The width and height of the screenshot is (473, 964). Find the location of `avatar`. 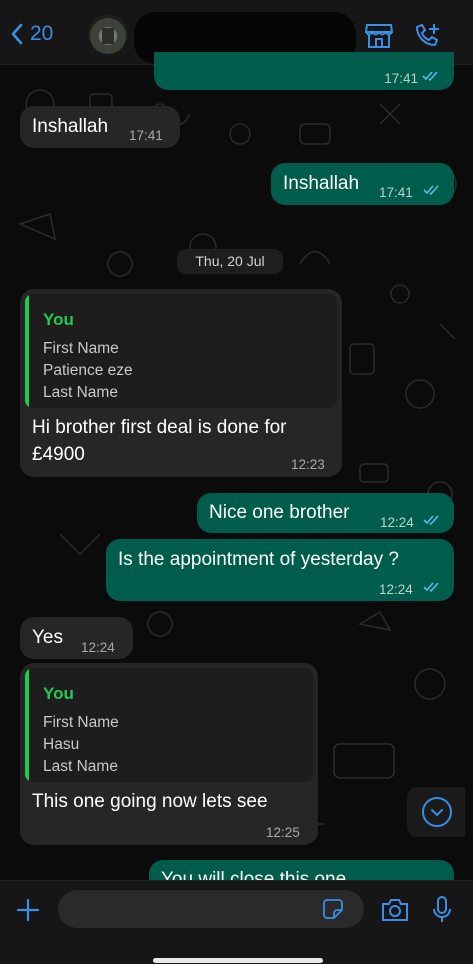

avatar is located at coordinates (108, 34).